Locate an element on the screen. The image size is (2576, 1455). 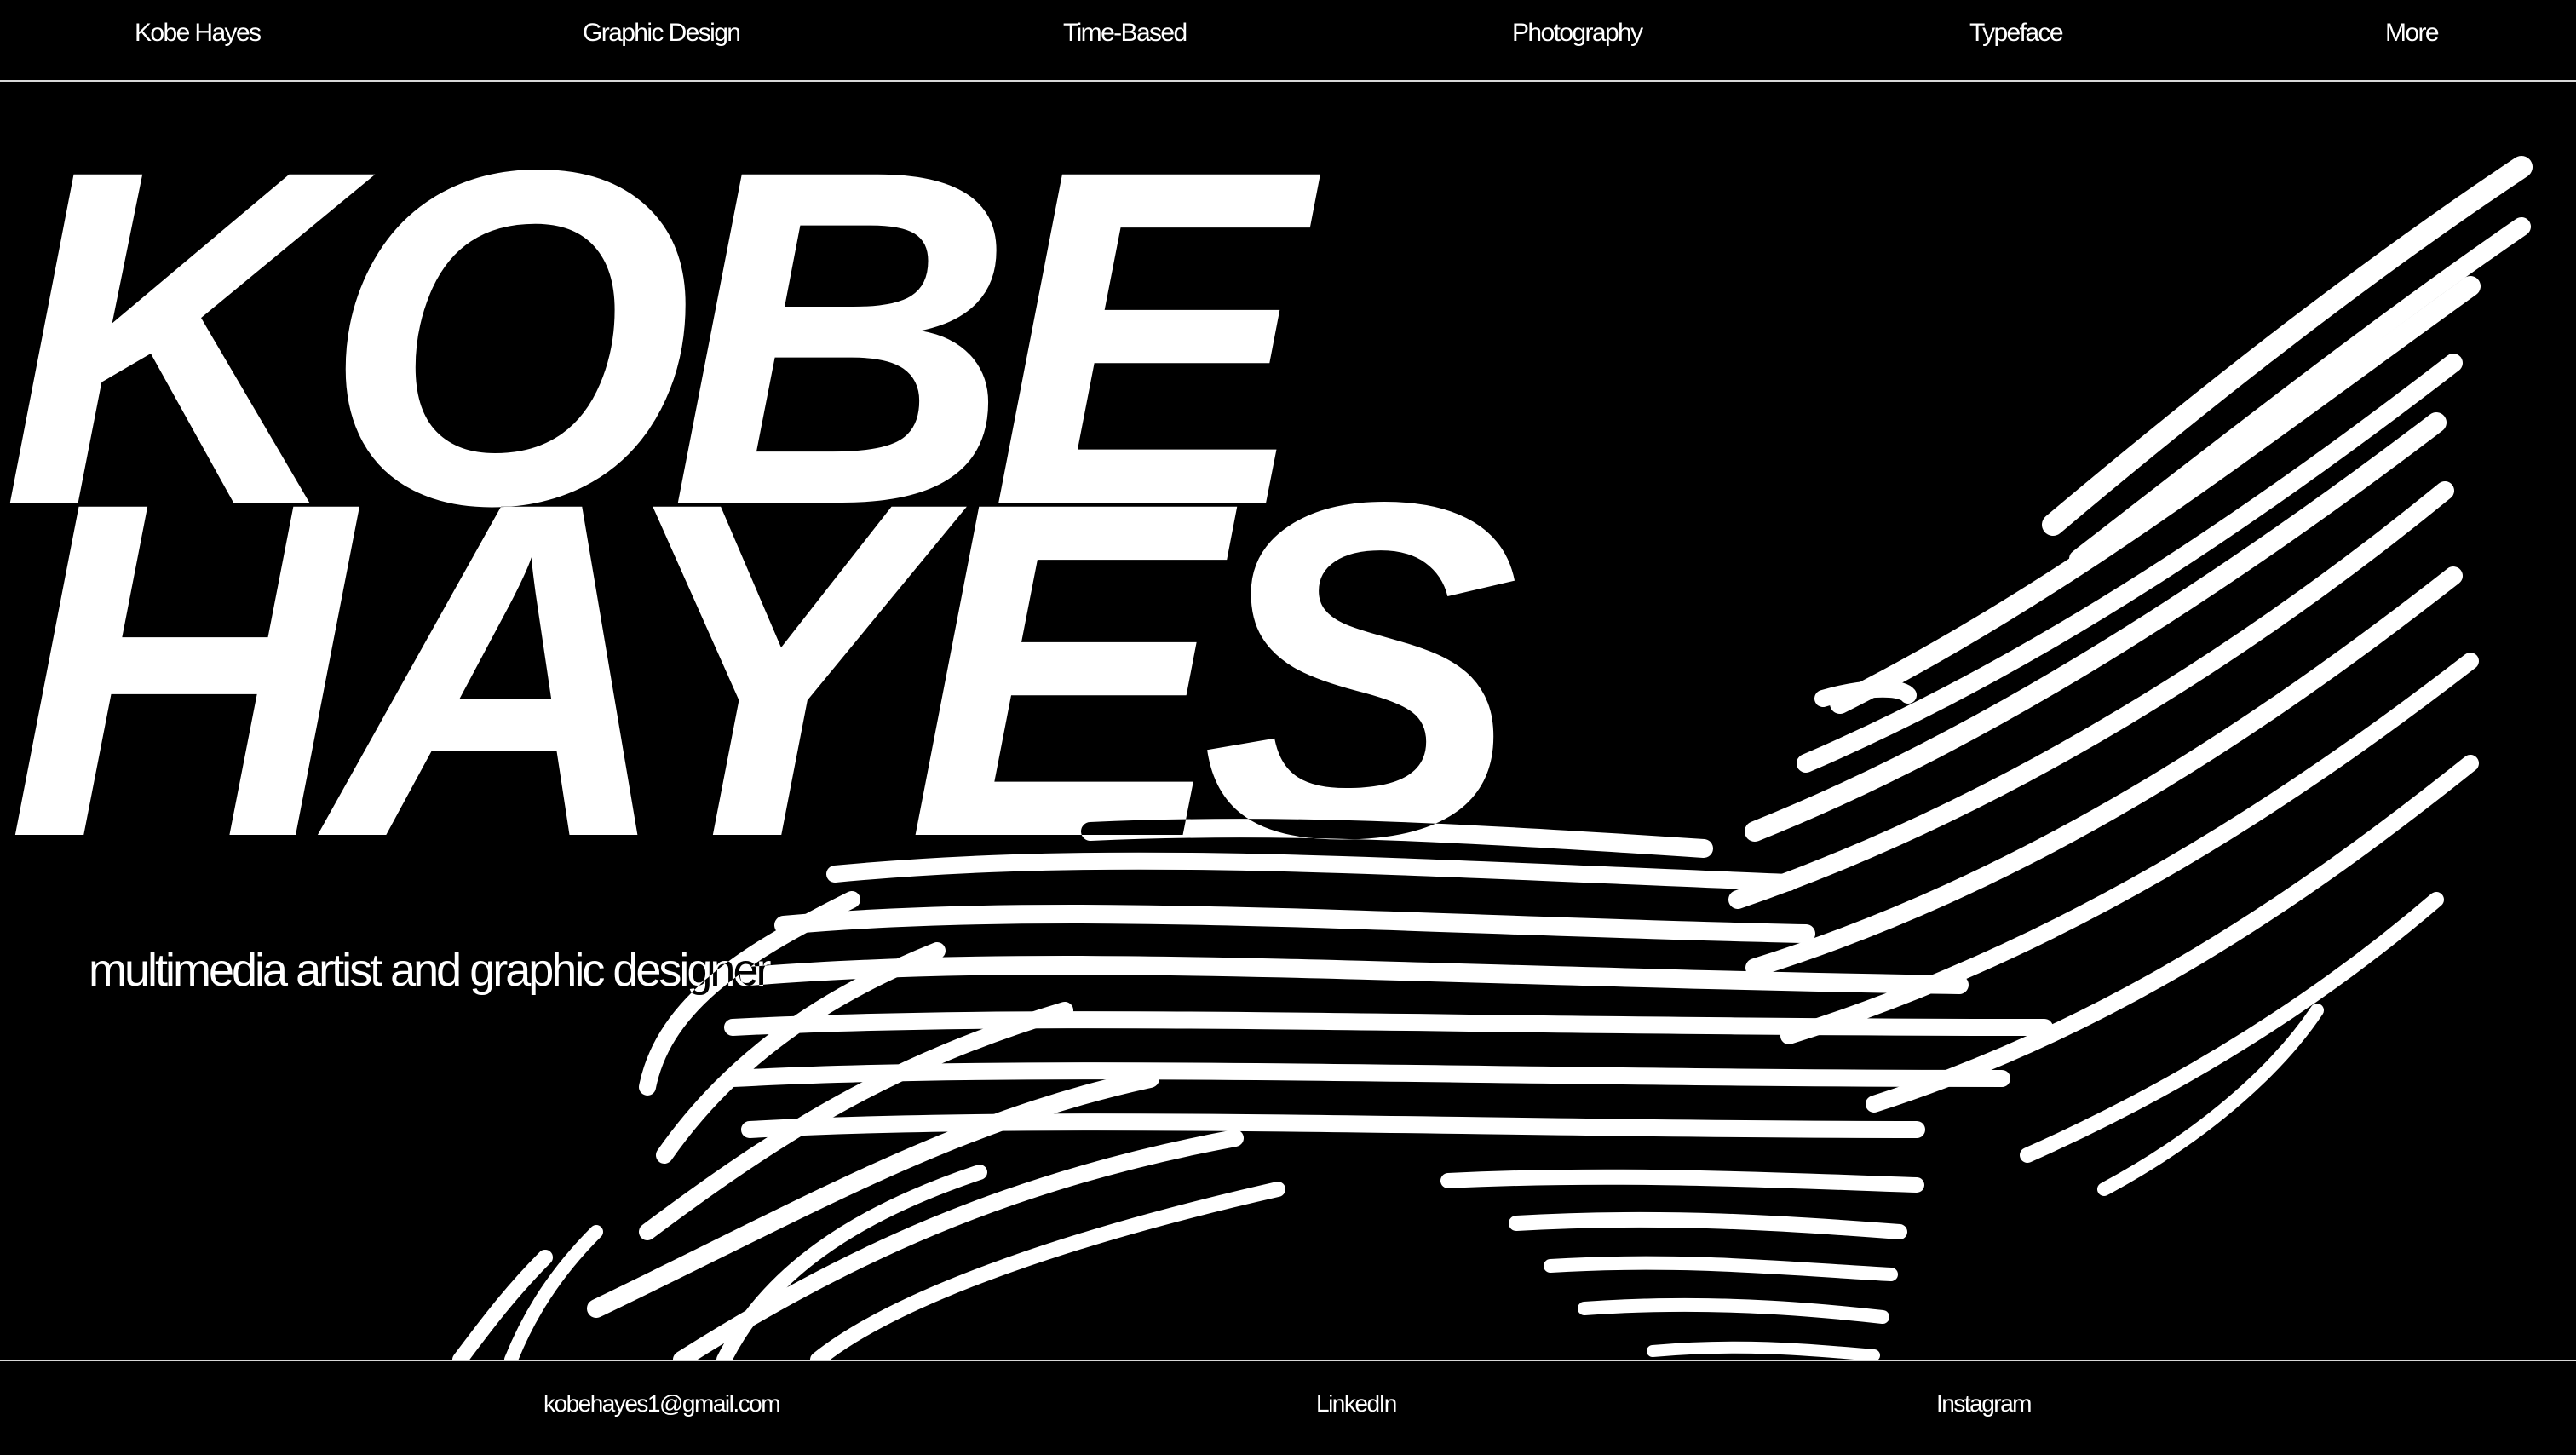
instagram-link: Instagram is located at coordinates (1985, 1404).